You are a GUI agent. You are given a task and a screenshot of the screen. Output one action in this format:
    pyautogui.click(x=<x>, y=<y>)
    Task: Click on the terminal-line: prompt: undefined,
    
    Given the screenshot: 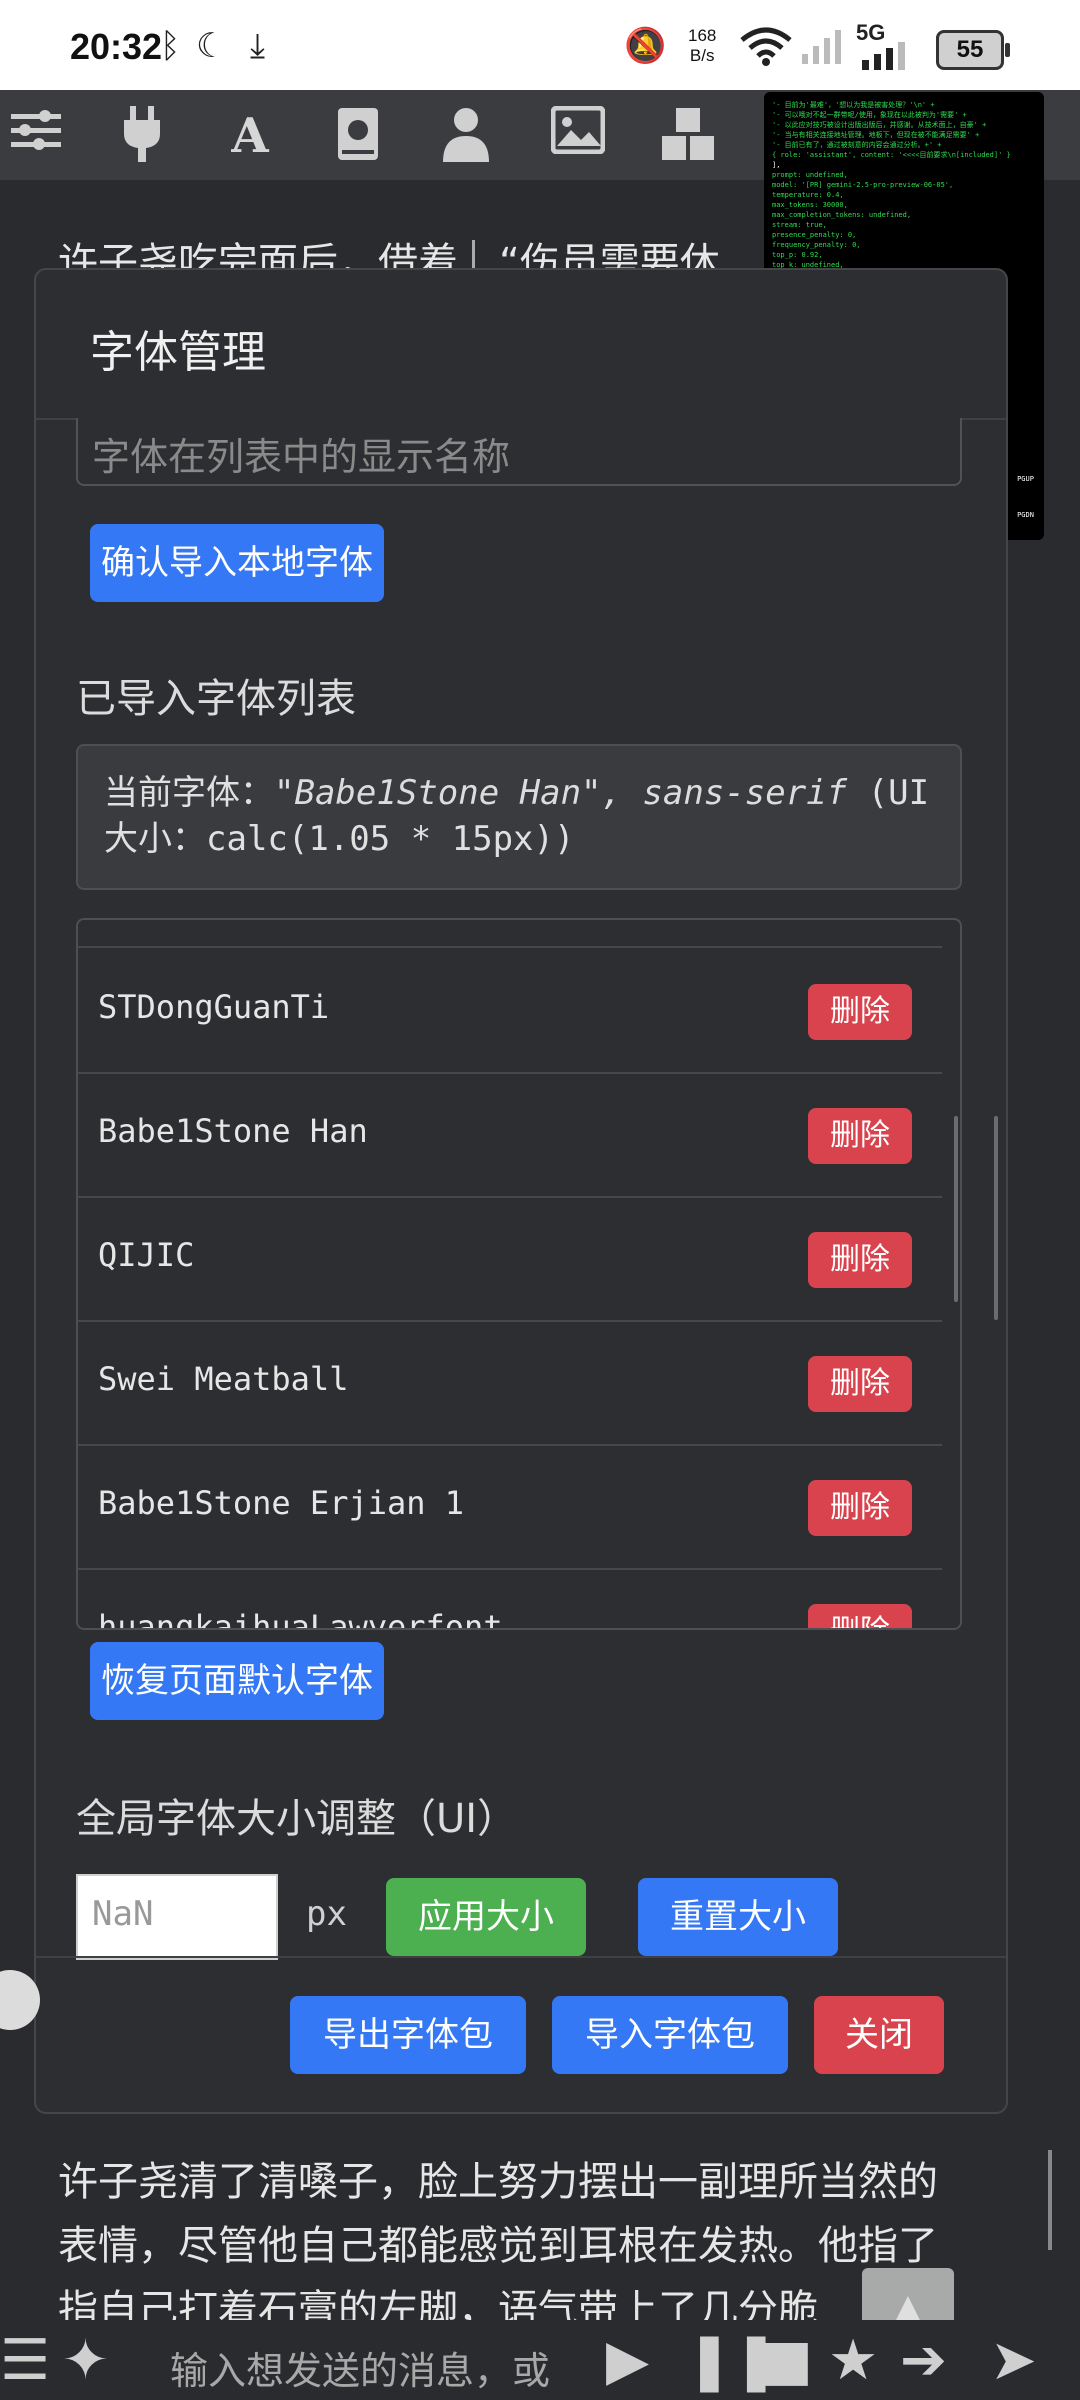 What is the action you would take?
    pyautogui.click(x=810, y=175)
    